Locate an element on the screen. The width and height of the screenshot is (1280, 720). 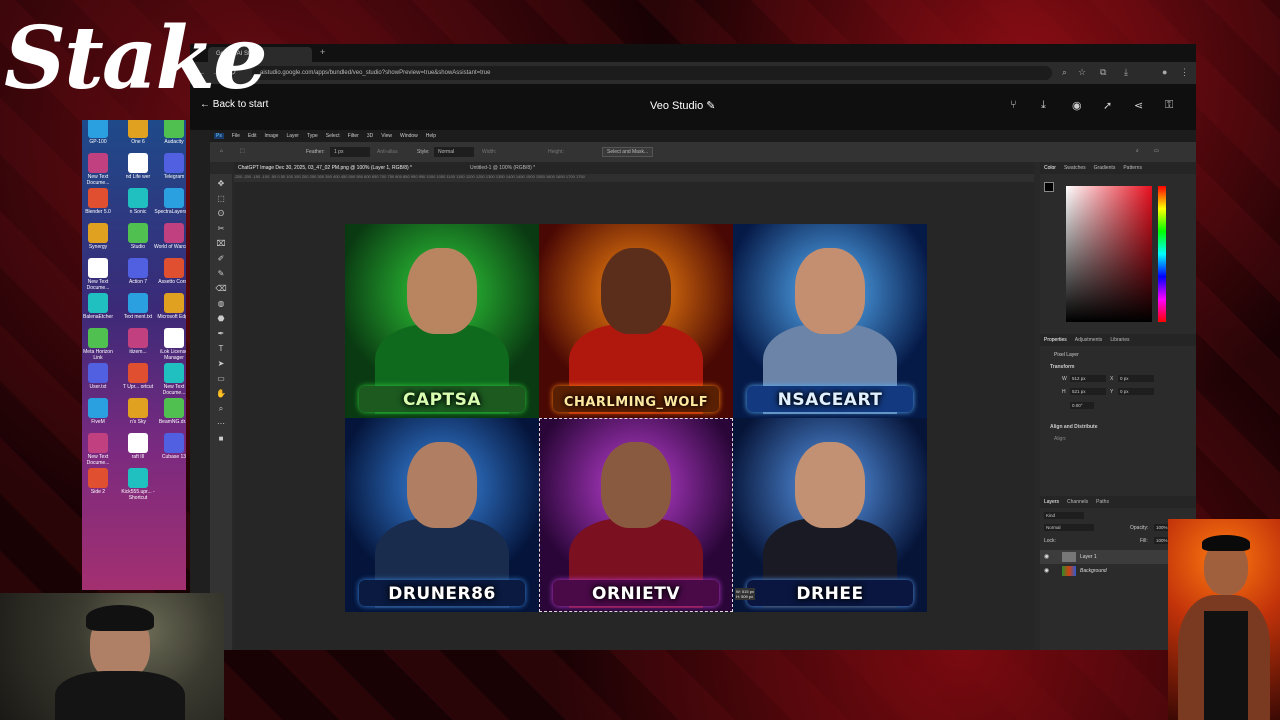
menu-edit: Edit is located at coordinates (252, 136).